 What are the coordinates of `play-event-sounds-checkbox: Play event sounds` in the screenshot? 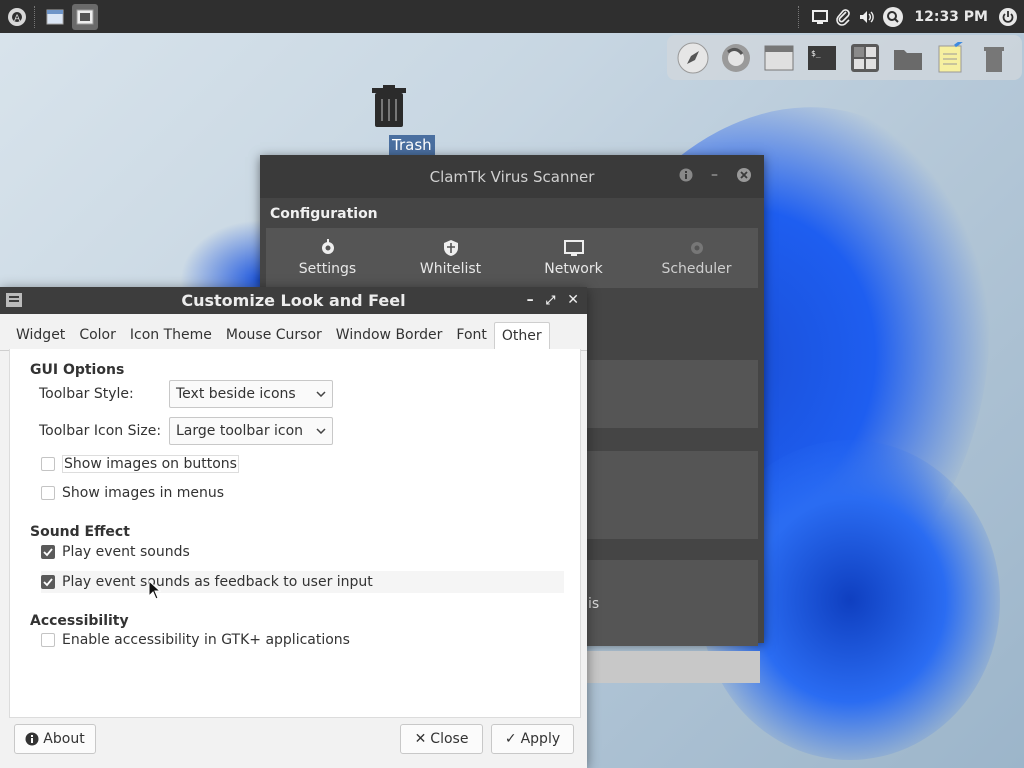 It's located at (115, 552).